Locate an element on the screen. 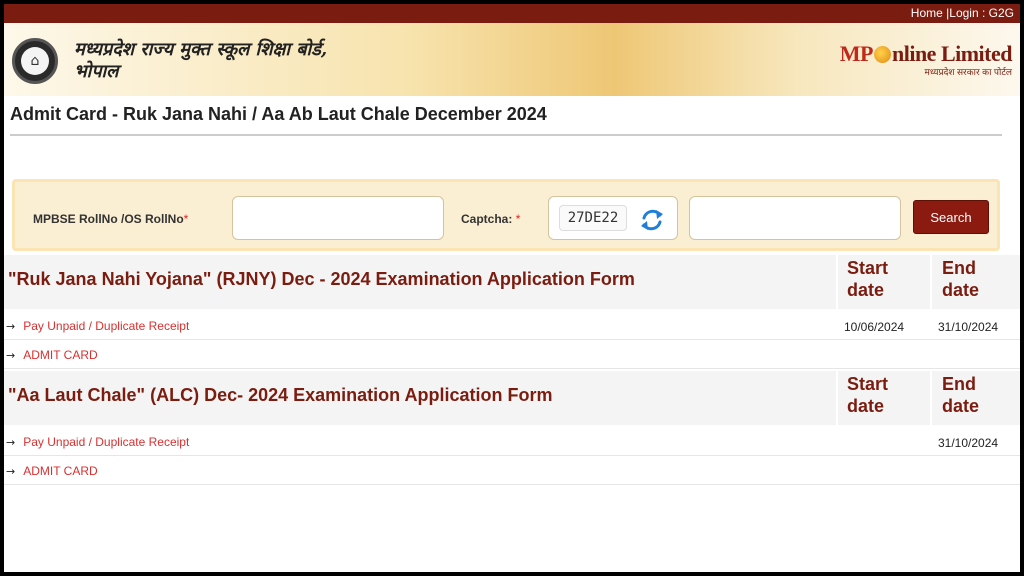 The height and width of the screenshot is (576, 1024). g2g-link: G2G is located at coordinates (1001, 13).